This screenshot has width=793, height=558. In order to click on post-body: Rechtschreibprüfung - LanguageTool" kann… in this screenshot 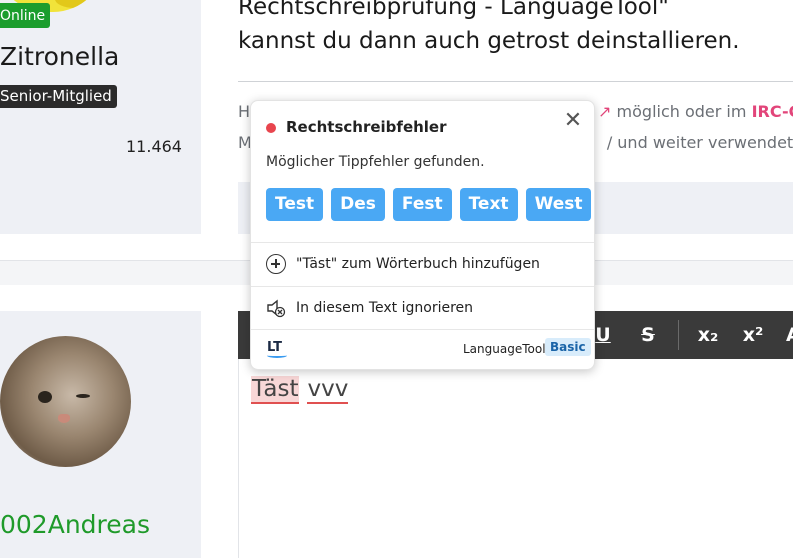, I will do `click(515, 29)`.